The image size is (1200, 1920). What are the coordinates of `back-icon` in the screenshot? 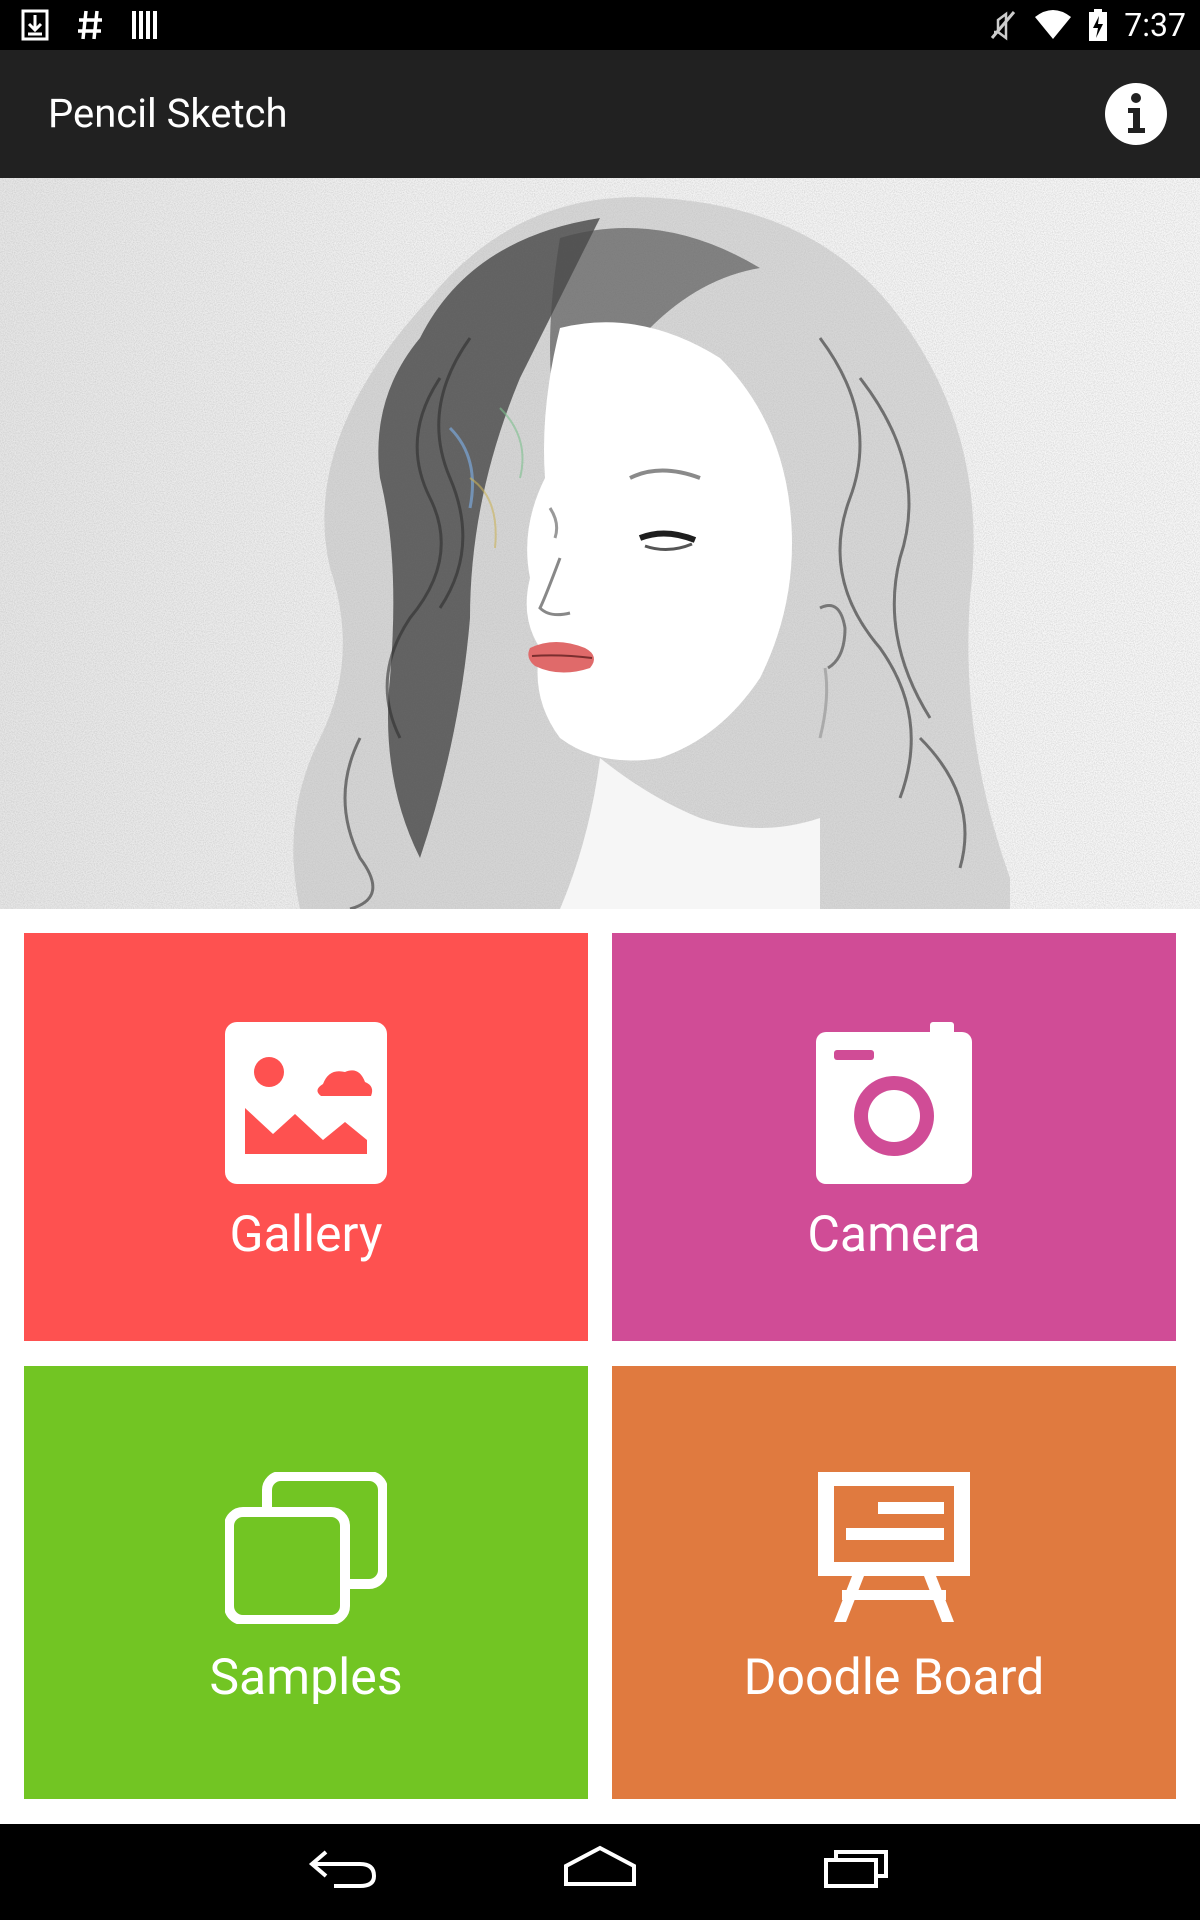 It's located at (342, 1869).